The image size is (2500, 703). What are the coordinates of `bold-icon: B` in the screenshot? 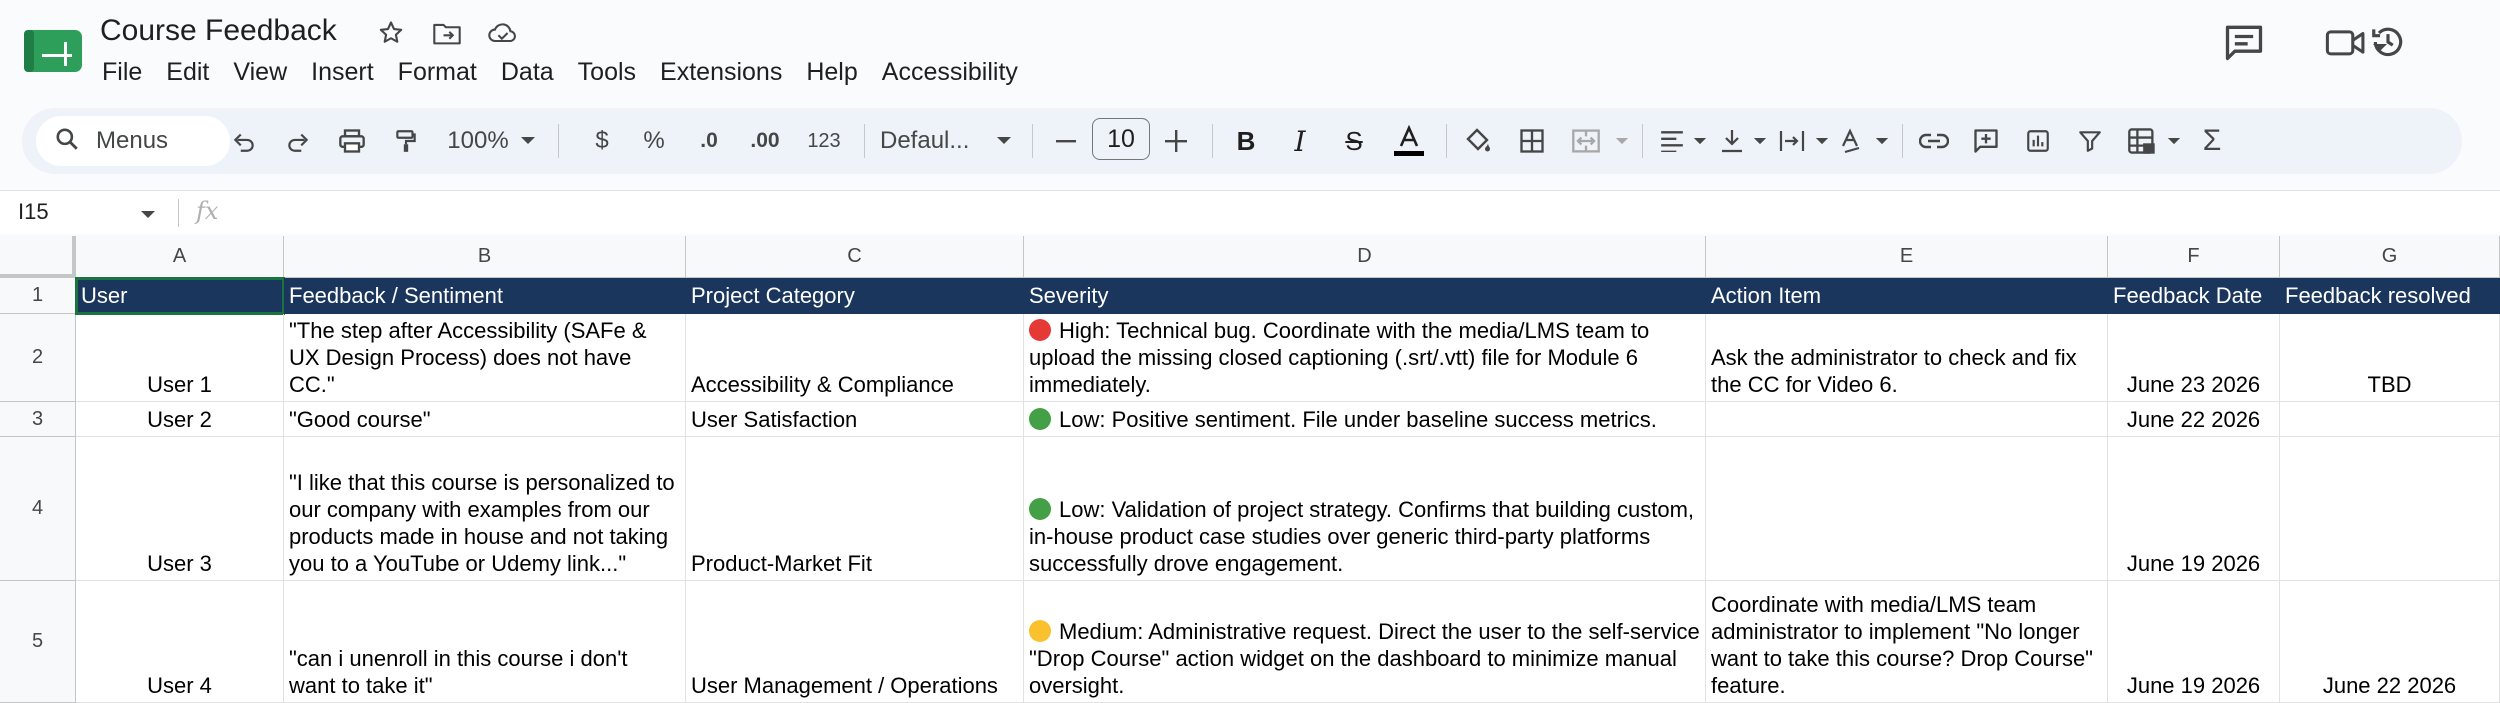 It's located at (1246, 141).